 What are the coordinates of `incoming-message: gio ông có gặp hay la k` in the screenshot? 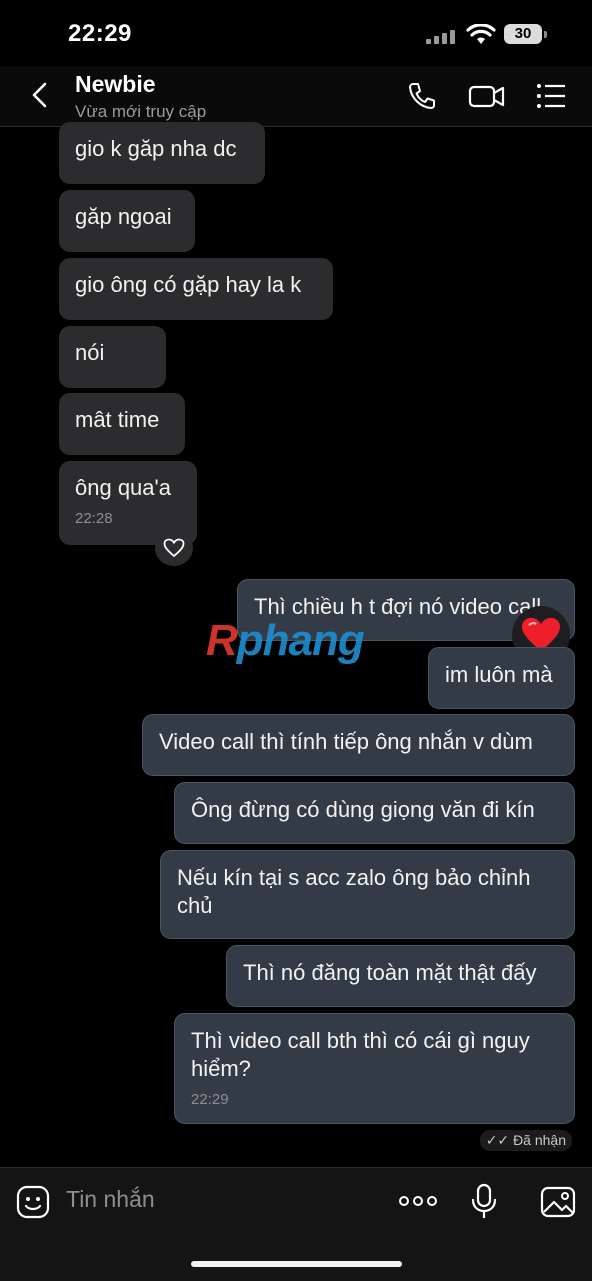 It's located at (196, 289).